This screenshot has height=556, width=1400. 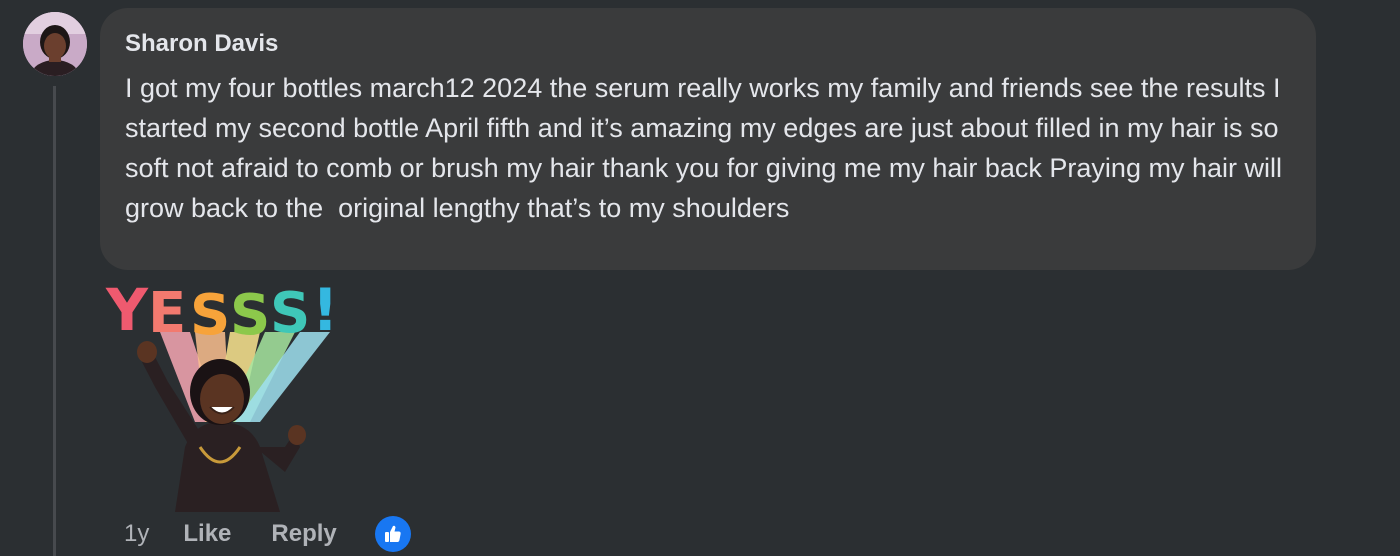 What do you see at coordinates (136, 534) in the screenshot?
I see `comment-timestamp: 1y` at bounding box center [136, 534].